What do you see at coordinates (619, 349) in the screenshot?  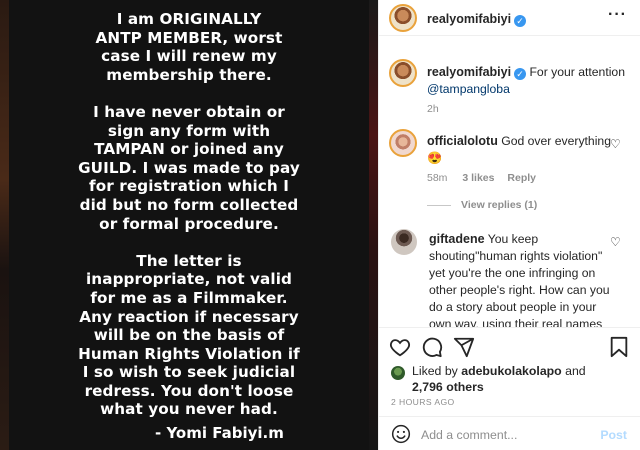 I see `bookmark-icon` at bounding box center [619, 349].